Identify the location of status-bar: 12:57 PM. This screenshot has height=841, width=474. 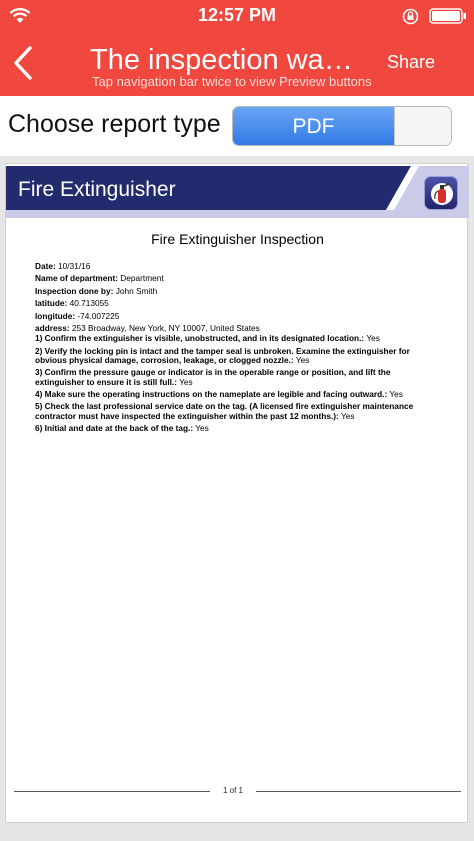
(237, 16).